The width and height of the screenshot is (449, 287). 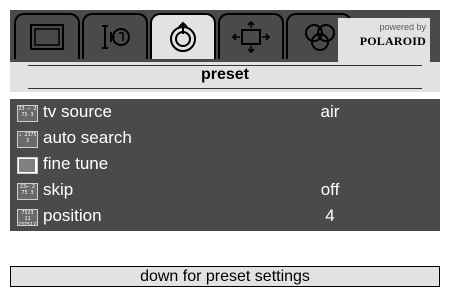 I want to click on menu-item-value: 4, so click(x=330, y=215).